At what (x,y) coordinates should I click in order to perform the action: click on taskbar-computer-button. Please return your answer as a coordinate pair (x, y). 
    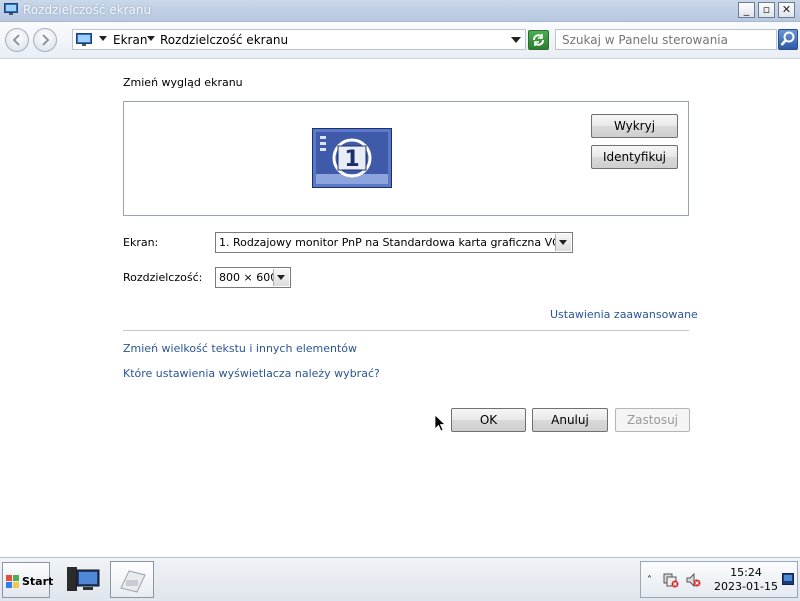
    Looking at the image, I should click on (83, 579).